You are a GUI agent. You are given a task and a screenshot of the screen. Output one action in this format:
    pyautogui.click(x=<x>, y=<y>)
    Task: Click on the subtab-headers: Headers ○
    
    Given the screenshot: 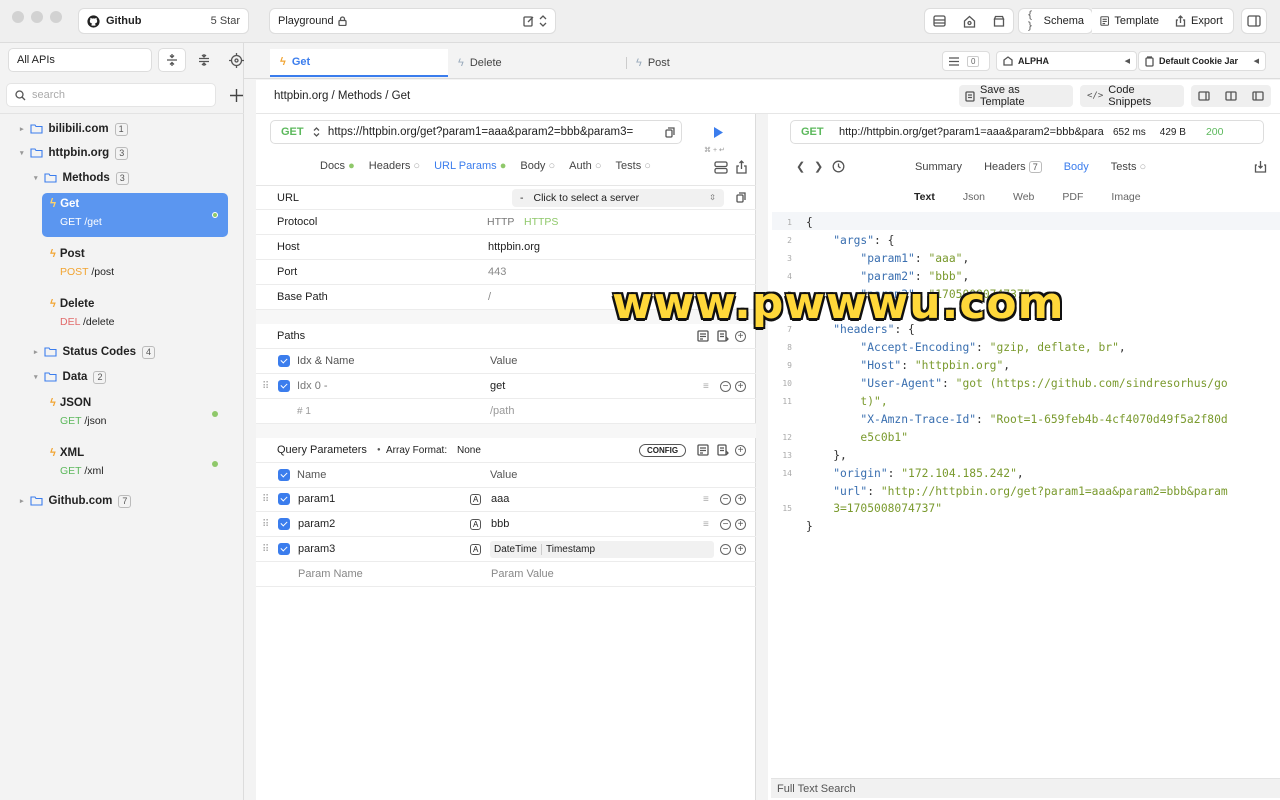 What is the action you would take?
    pyautogui.click(x=394, y=166)
    